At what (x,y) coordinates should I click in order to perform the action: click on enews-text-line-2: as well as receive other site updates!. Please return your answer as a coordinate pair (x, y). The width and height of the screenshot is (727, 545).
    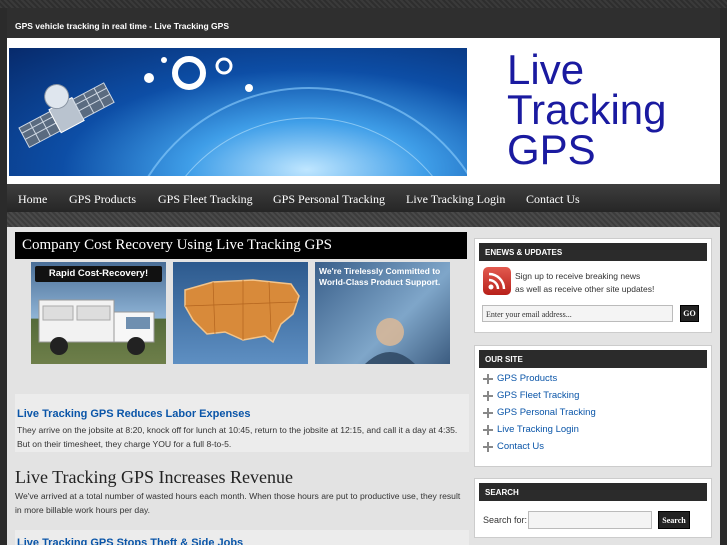
    Looking at the image, I should click on (585, 289).